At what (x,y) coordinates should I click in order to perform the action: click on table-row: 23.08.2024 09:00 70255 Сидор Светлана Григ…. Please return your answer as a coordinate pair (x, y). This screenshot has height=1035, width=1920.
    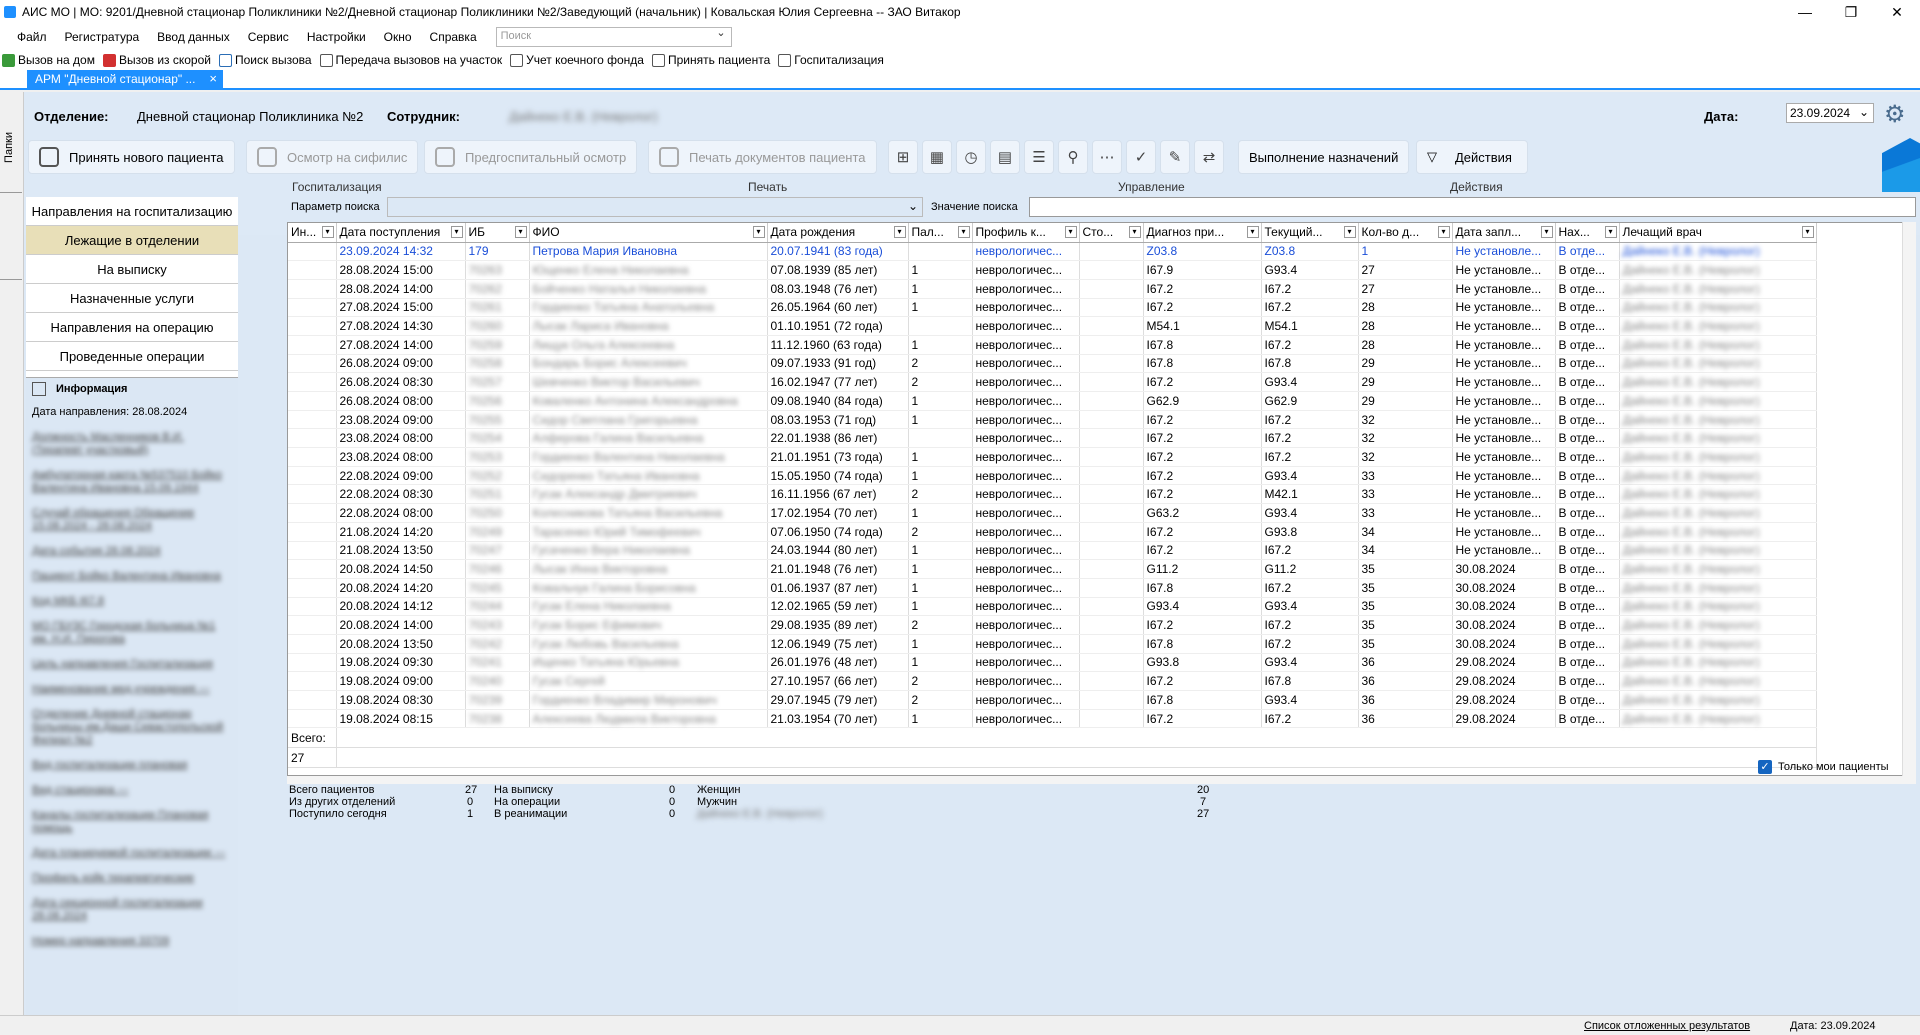
    Looking at the image, I should click on (1052, 420).